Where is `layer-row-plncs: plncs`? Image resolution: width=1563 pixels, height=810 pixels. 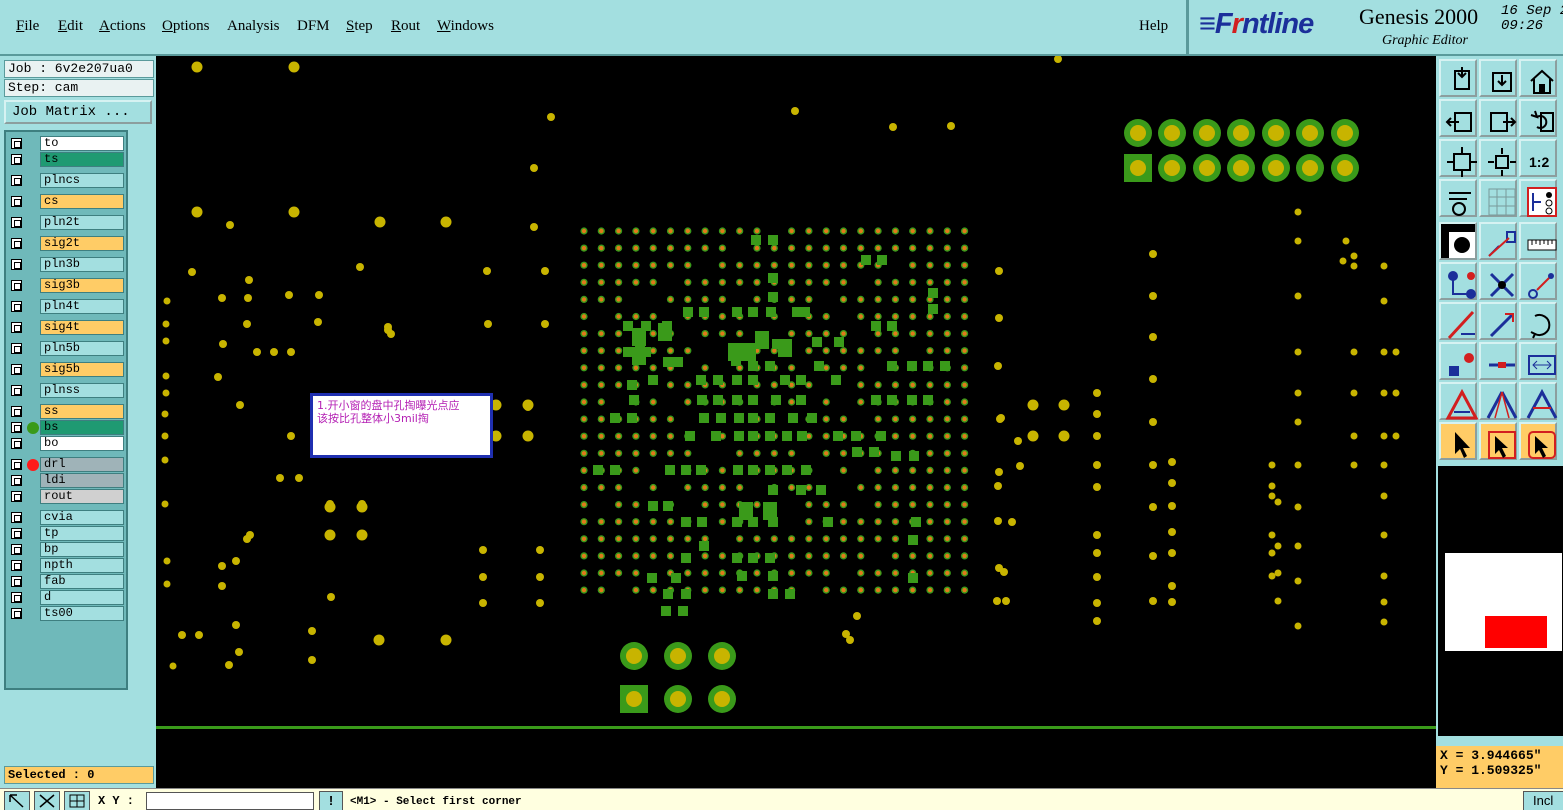
layer-row-plncs: plncs is located at coordinates (66, 180).